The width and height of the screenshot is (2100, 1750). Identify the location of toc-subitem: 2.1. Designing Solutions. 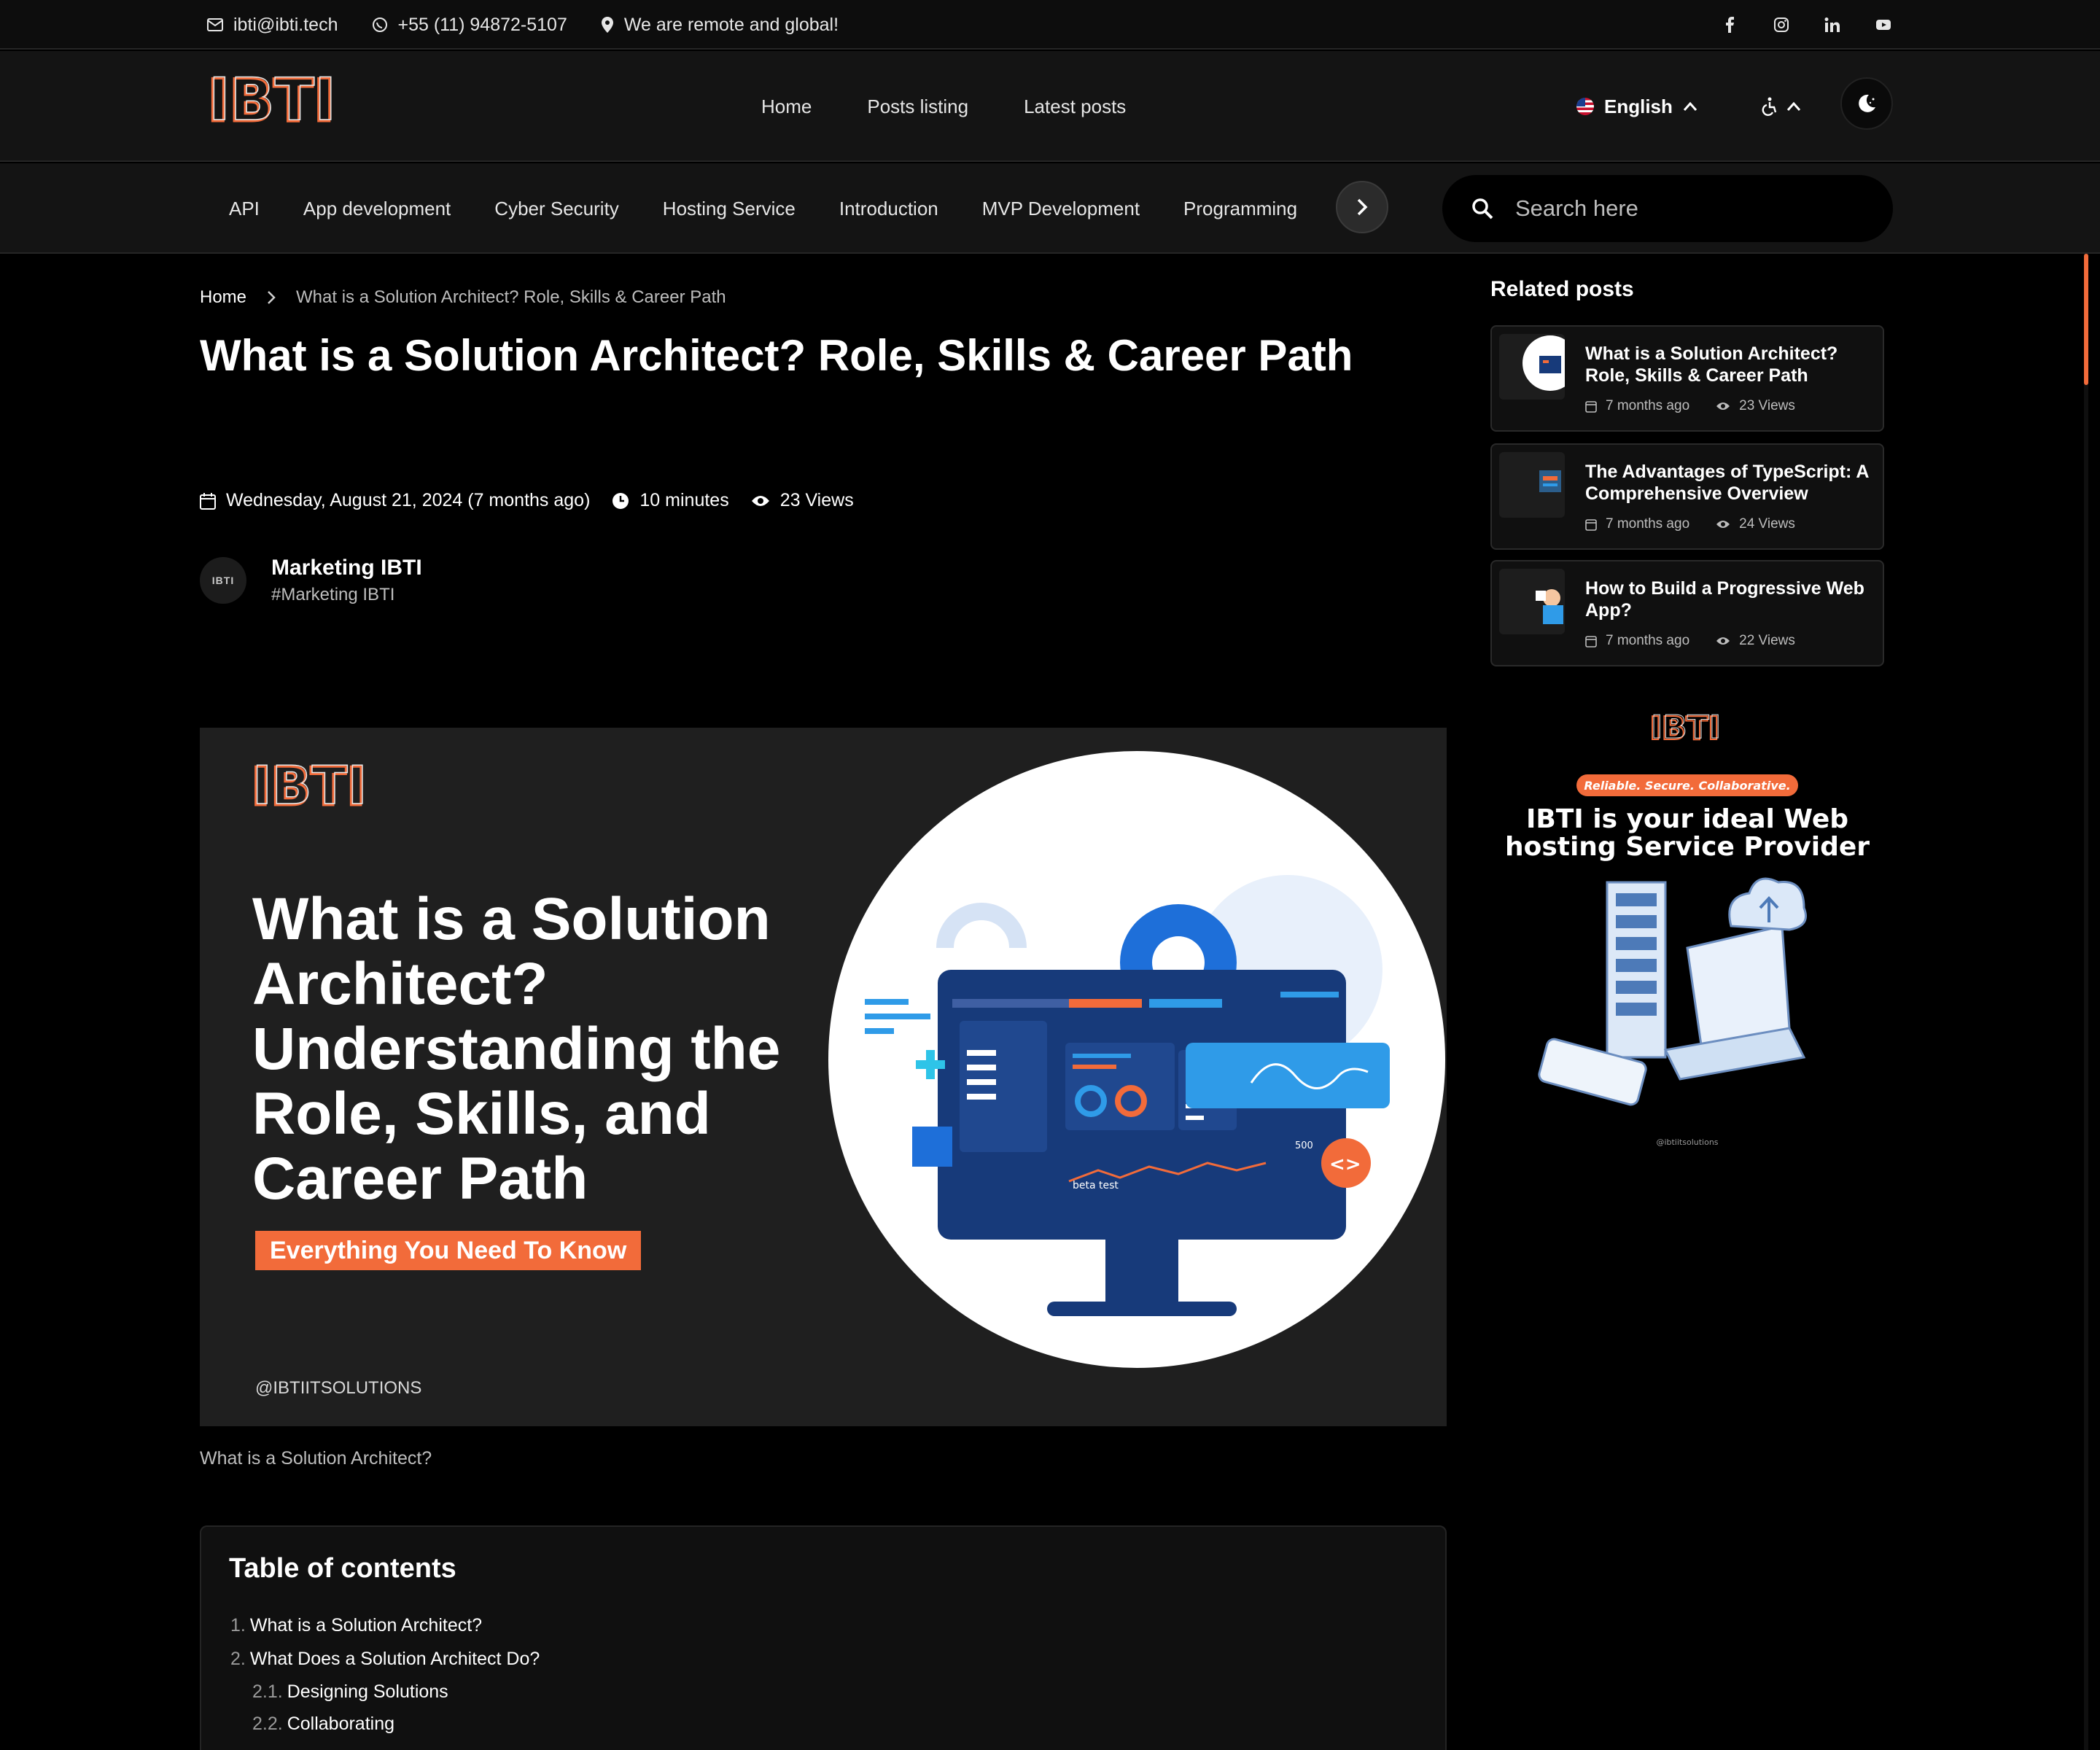
(385, 1692).